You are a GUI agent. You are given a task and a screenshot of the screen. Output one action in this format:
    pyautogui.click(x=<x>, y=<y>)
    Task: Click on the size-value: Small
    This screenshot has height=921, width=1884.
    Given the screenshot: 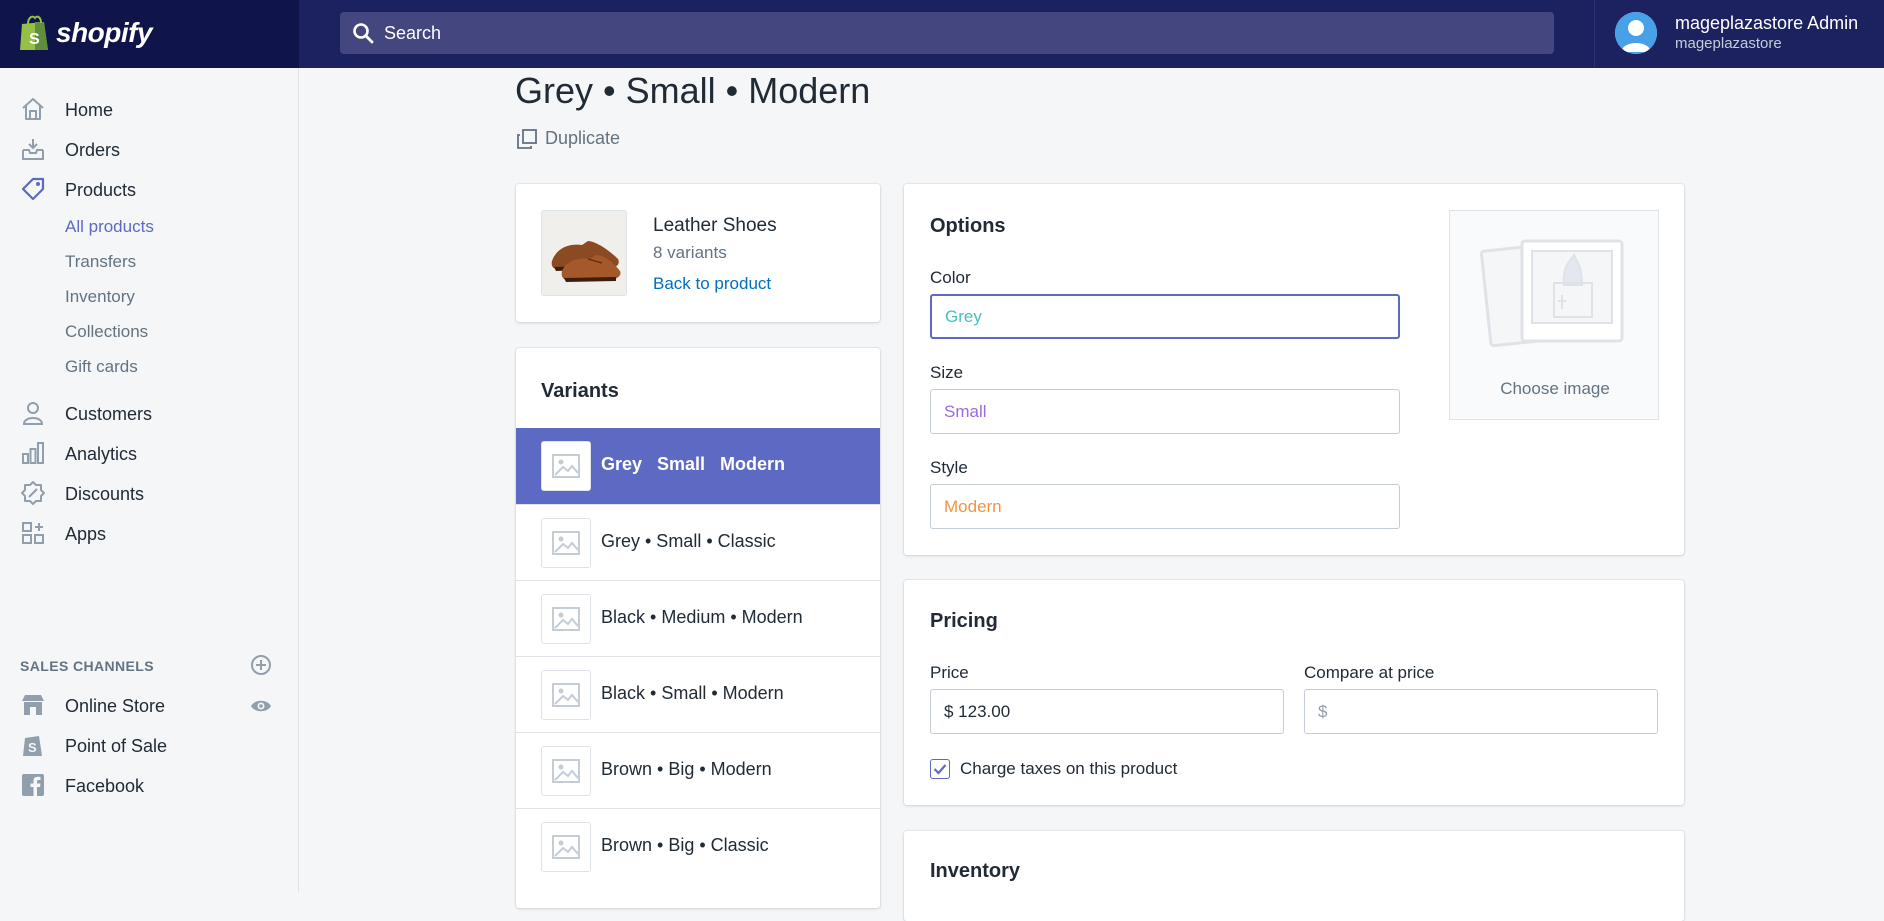 What is the action you would take?
    pyautogui.click(x=965, y=411)
    